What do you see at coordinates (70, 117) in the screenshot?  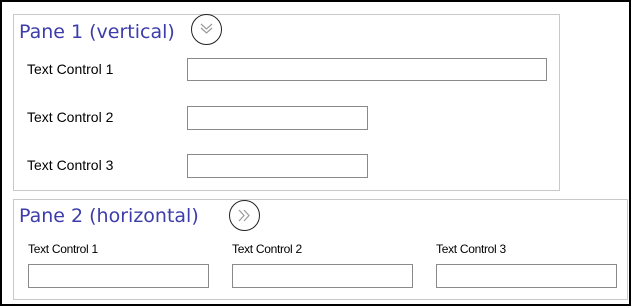 I see `pane-1-label-2: Text Control 2` at bounding box center [70, 117].